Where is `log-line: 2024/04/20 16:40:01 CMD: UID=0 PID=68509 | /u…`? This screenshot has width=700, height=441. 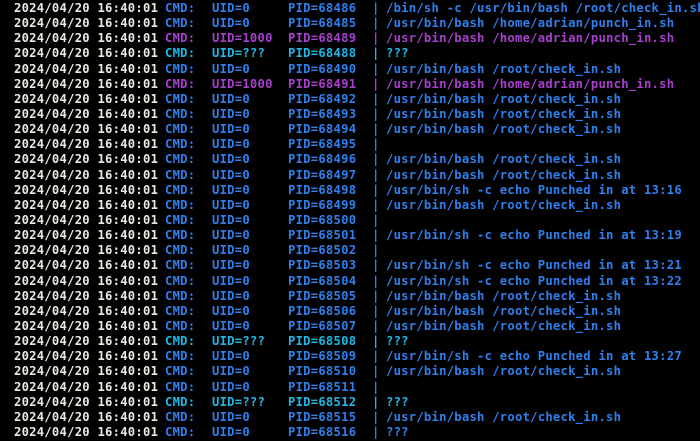 log-line: 2024/04/20 16:40:01 CMD: UID=0 PID=68509 | /u… is located at coordinates (357, 356).